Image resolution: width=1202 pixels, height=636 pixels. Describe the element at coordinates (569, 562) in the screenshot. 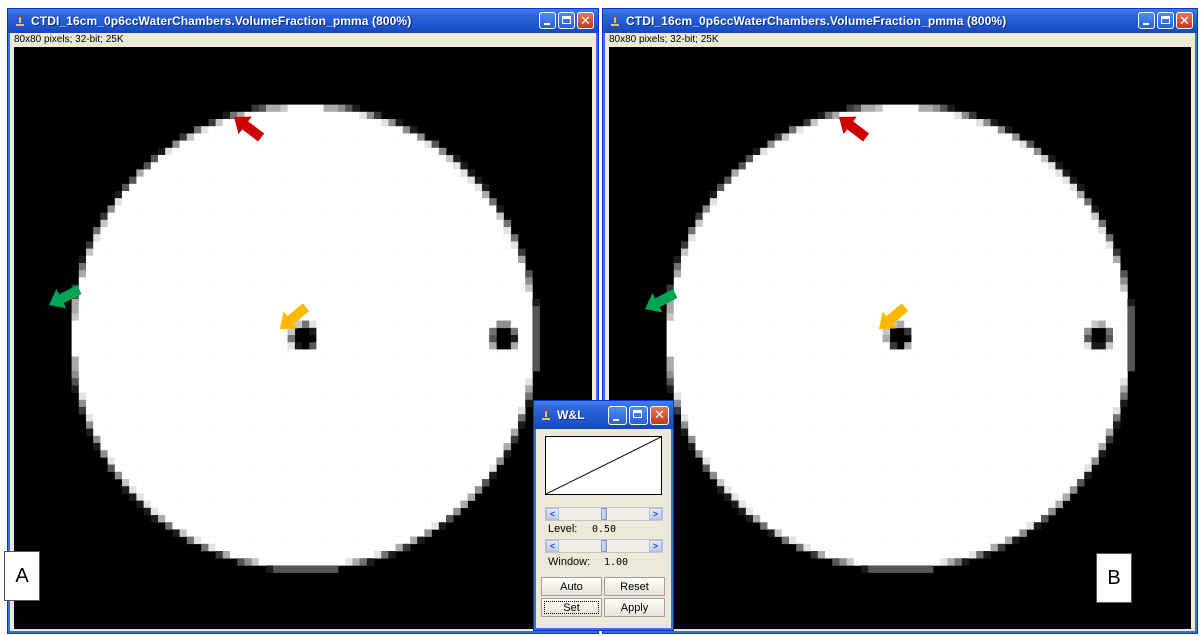

I see `window-label: Window:` at that location.